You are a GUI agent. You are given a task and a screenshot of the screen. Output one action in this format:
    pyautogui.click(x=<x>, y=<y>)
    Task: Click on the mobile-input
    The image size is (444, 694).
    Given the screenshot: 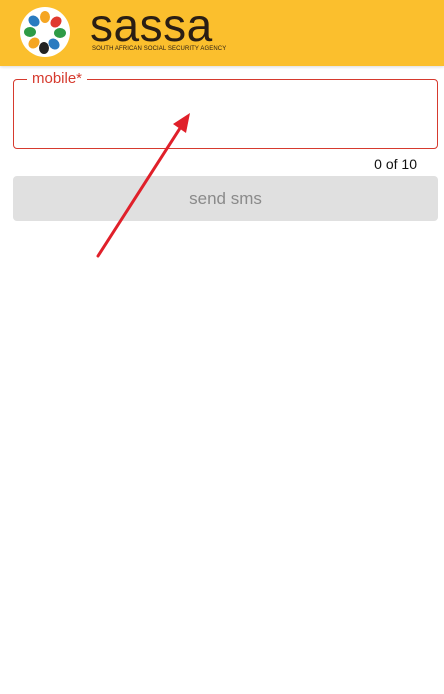 What is the action you would take?
    pyautogui.click(x=224, y=114)
    